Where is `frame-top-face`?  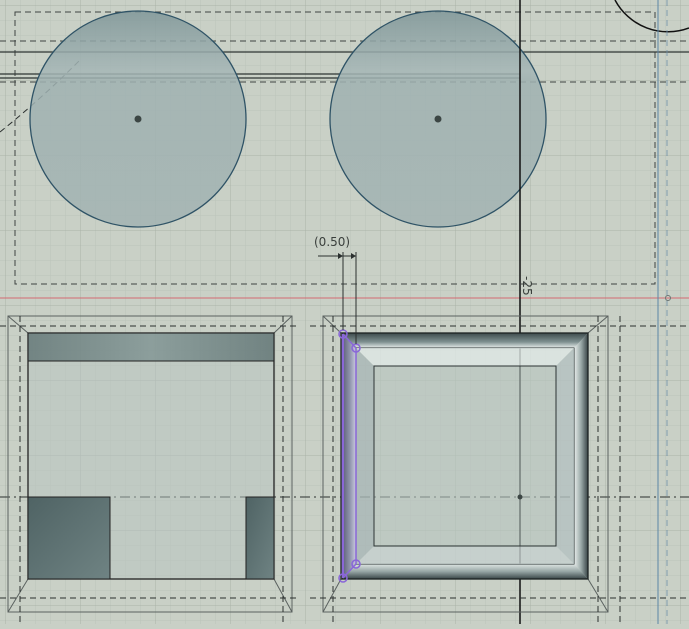
frame-top-face is located at coordinates (464, 340).